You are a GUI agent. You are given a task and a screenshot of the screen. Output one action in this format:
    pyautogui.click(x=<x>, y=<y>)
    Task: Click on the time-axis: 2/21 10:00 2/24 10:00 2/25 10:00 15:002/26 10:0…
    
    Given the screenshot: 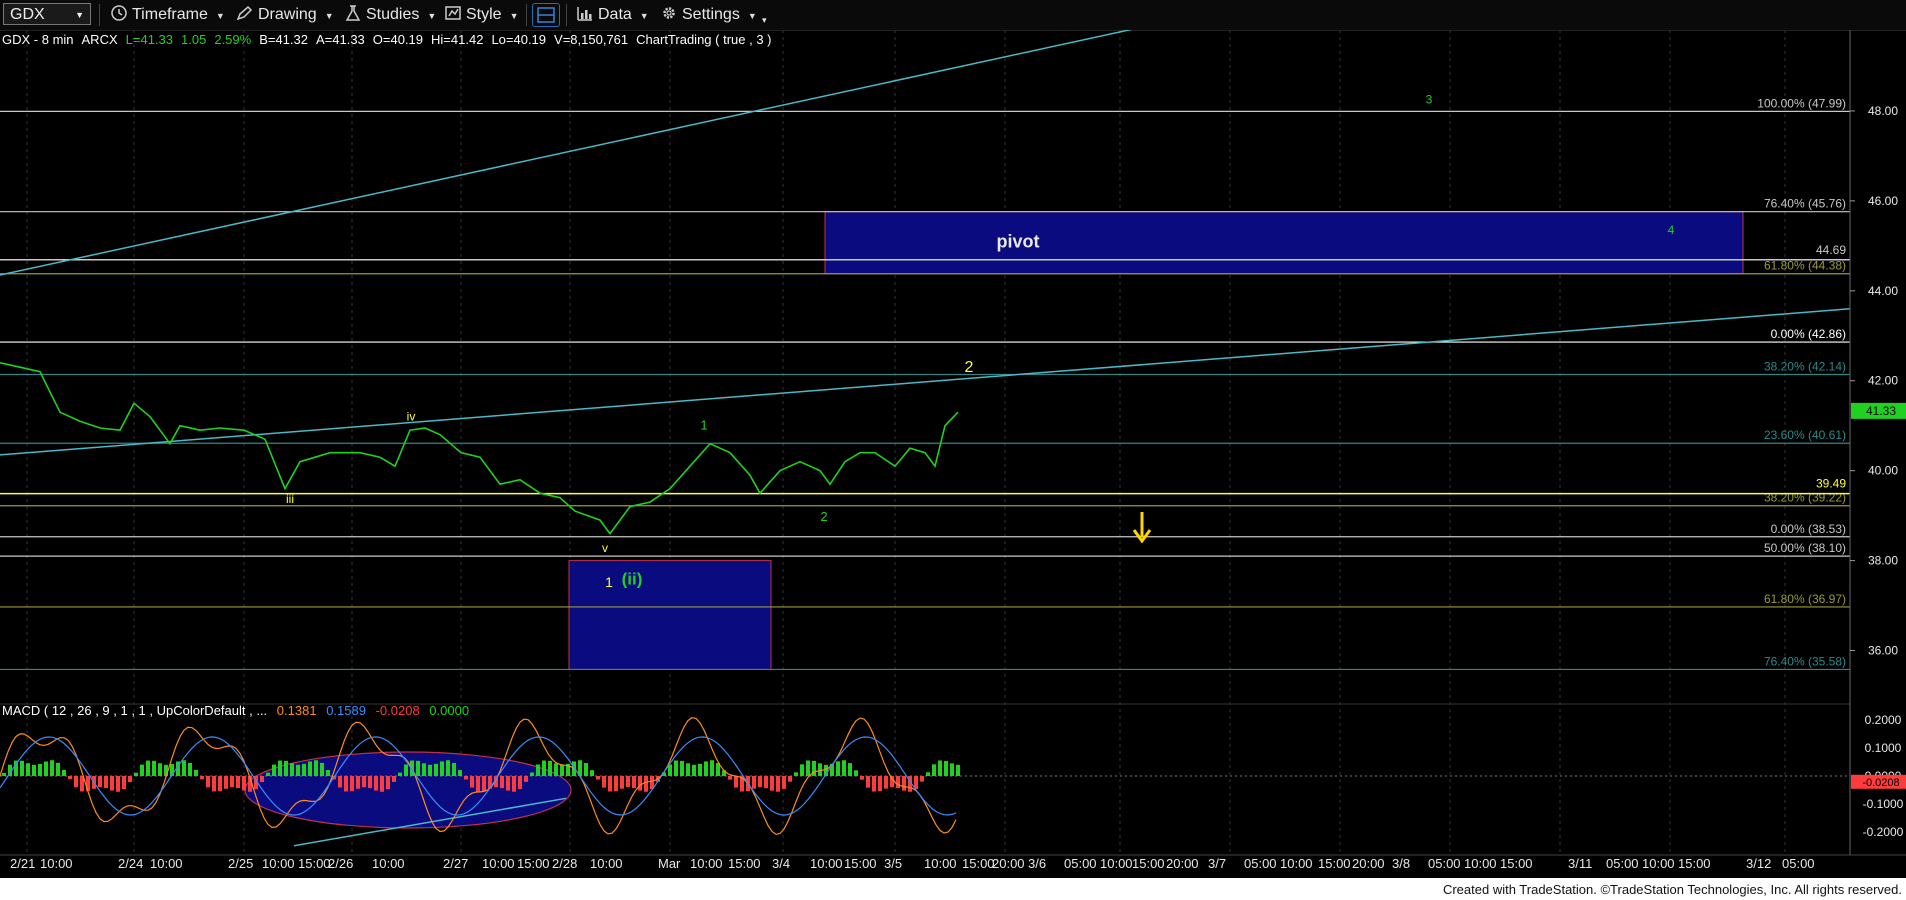 What is the action you would take?
    pyautogui.click(x=953, y=862)
    